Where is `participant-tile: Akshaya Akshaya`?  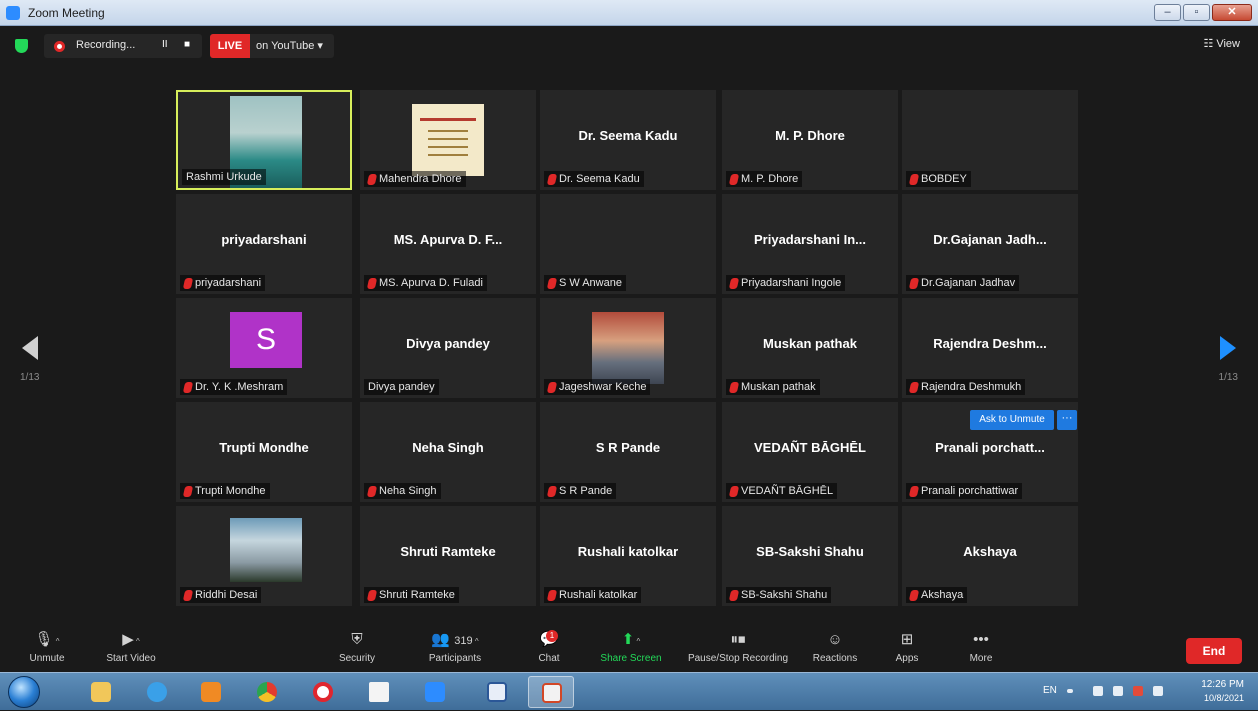
participant-tile: Akshaya Akshaya is located at coordinates (990, 556).